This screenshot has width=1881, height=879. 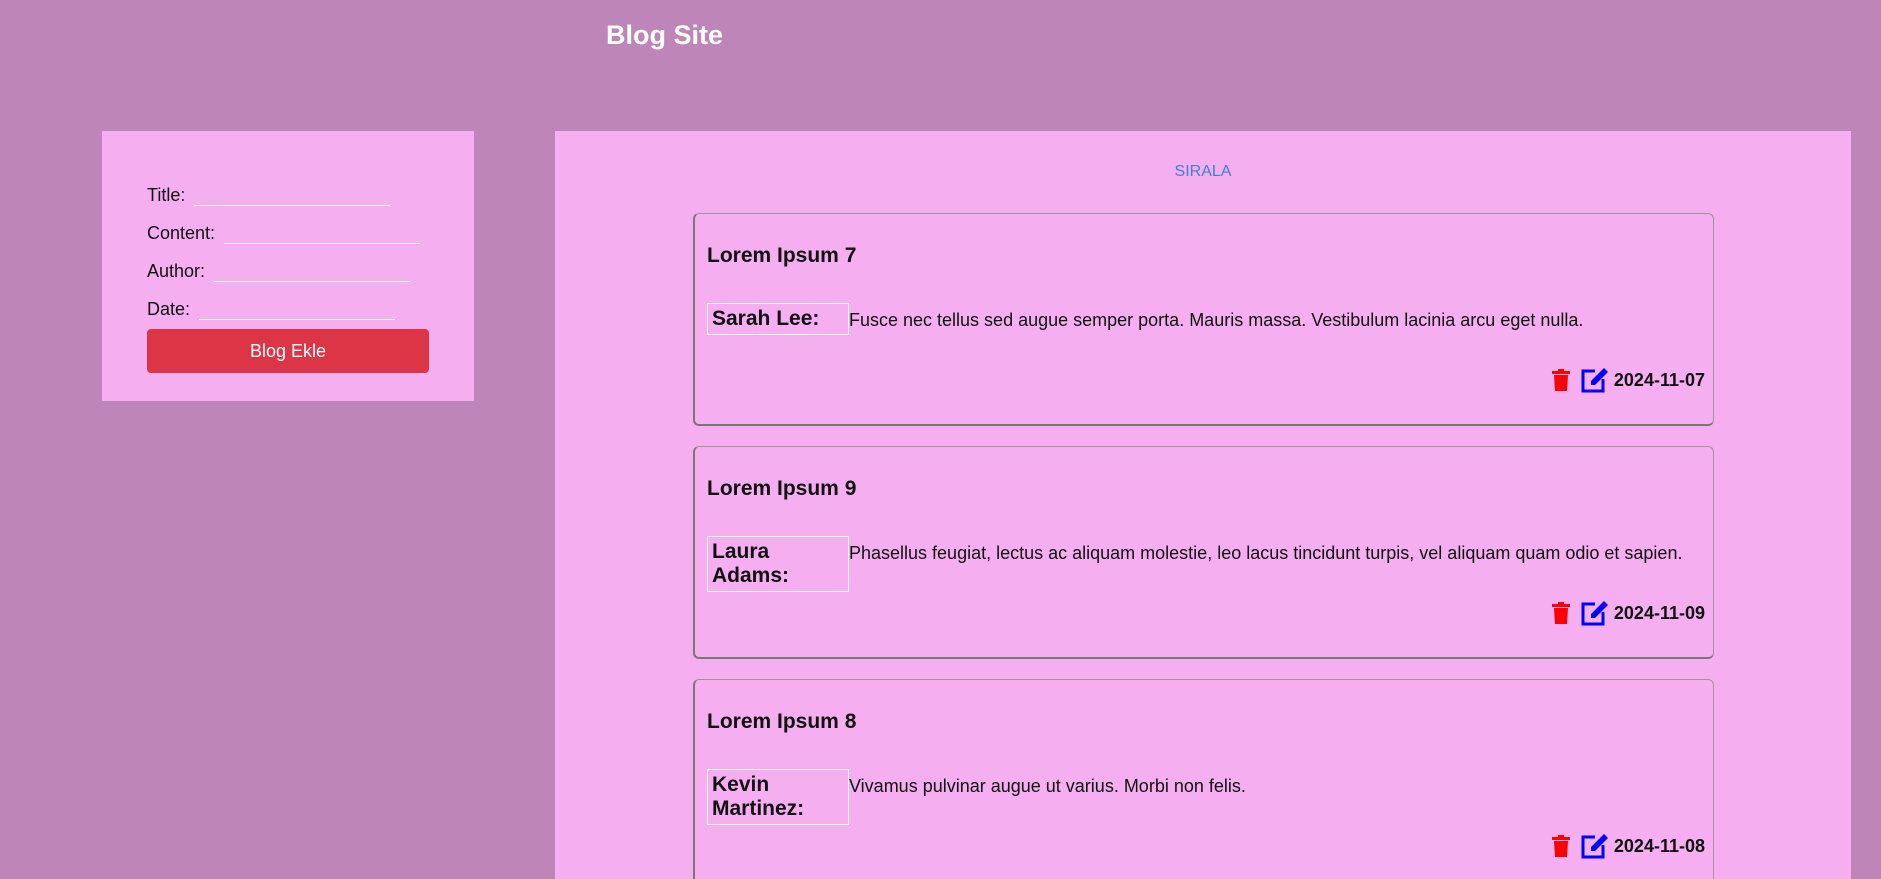 What do you see at coordinates (322, 234) in the screenshot?
I see `content-input` at bounding box center [322, 234].